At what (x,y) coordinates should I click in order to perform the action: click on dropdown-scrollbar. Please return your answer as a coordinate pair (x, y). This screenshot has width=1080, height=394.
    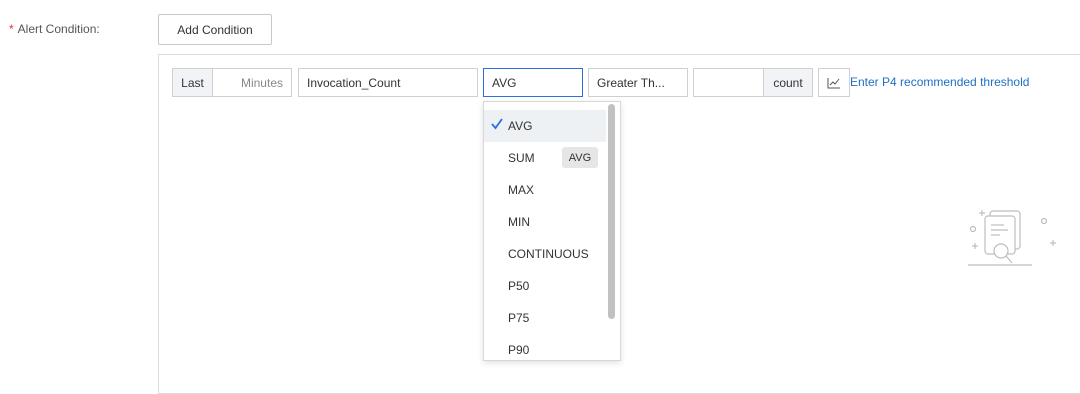
    Looking at the image, I should click on (611, 211).